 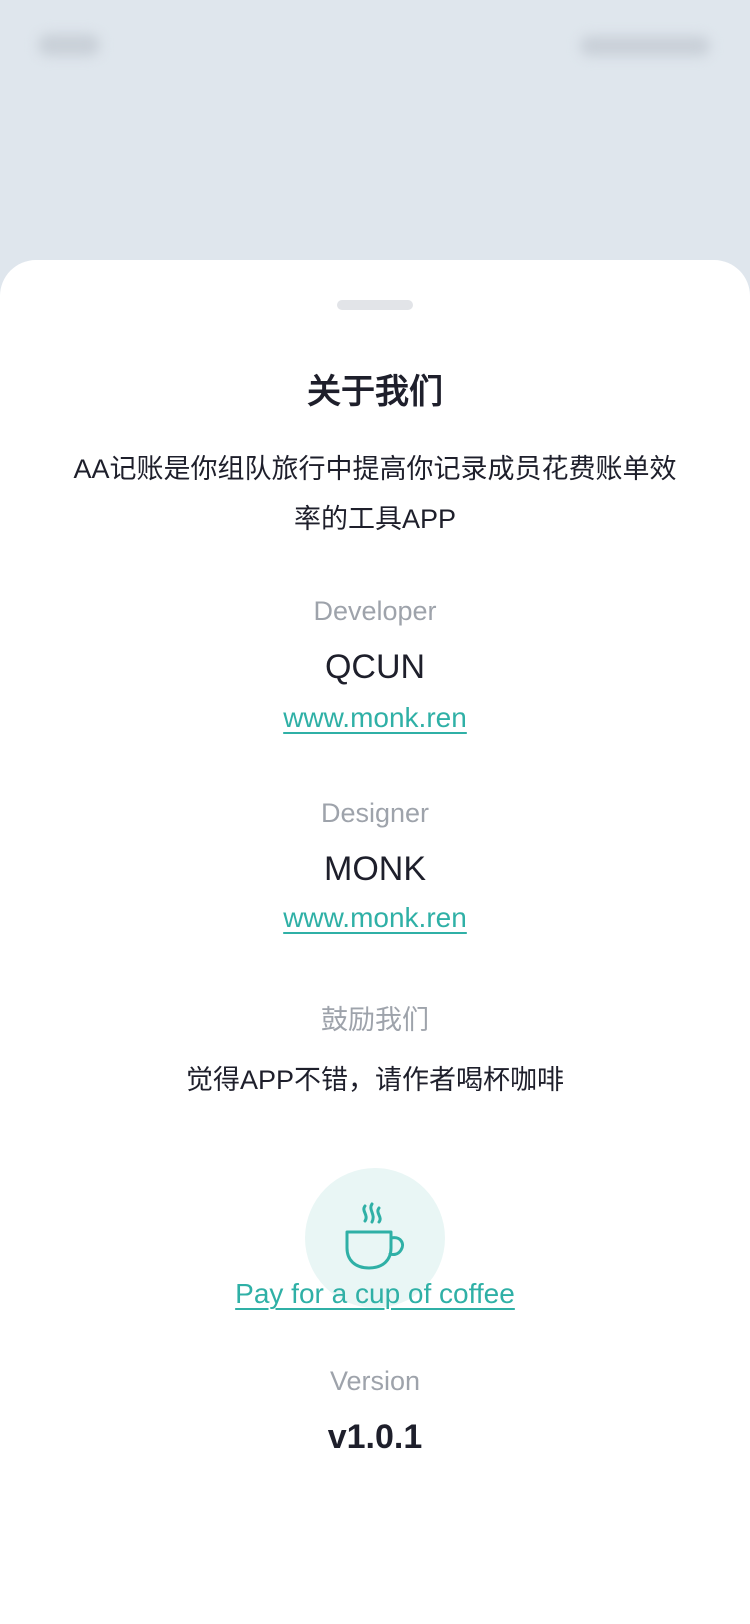 What do you see at coordinates (375, 45) in the screenshot?
I see `status-bar` at bounding box center [375, 45].